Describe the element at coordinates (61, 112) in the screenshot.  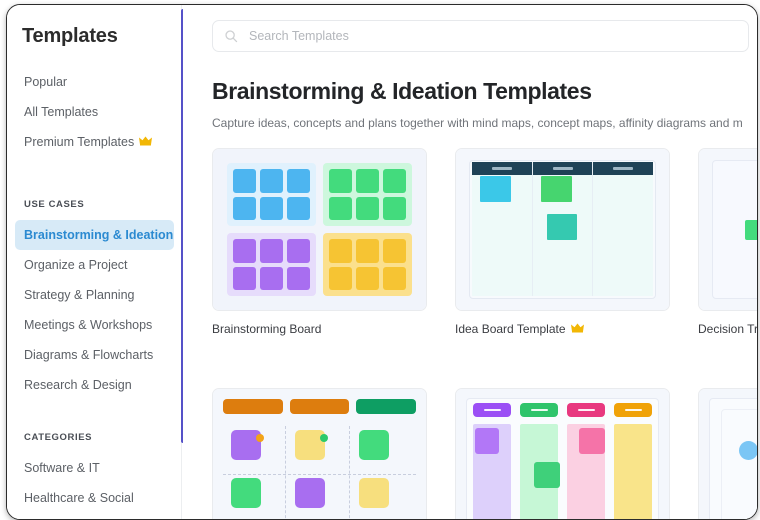
I see `sidebar-item-label: All Templates` at that location.